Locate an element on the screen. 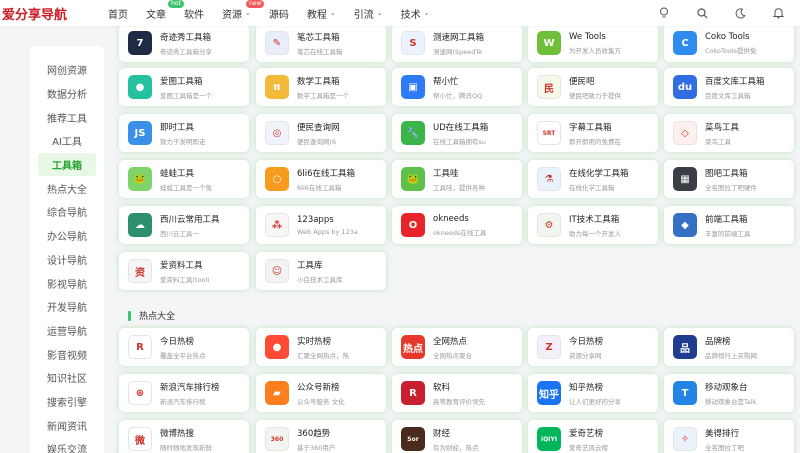 This screenshot has height=453, width=800. tool-card: ⊕ 新浪汽车排行榜 新浪汽车排行榜 is located at coordinates (184, 393).